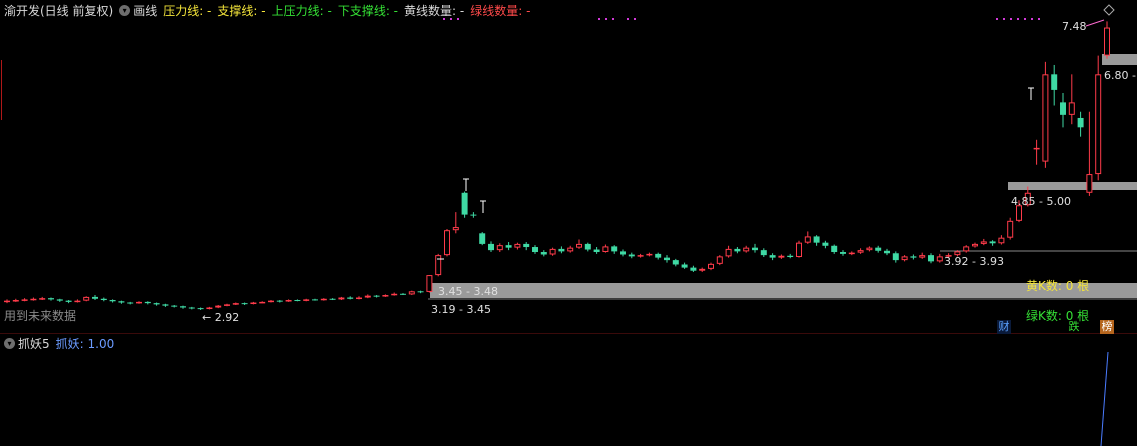  Describe the element at coordinates (241, 10) in the screenshot. I see `support-line-item: 支撑线: -` at that location.